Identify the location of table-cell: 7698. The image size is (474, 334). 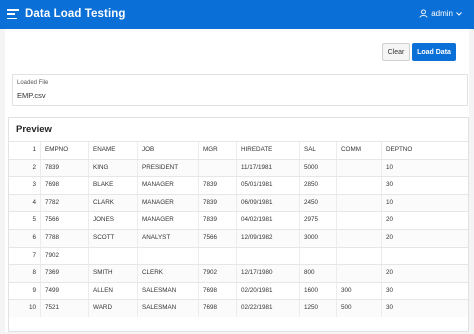
(210, 308).